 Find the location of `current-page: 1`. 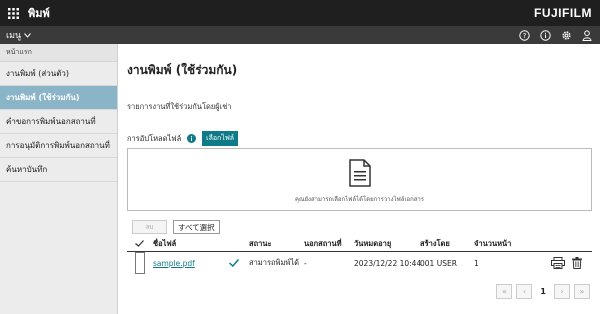

current-page: 1 is located at coordinates (543, 291).